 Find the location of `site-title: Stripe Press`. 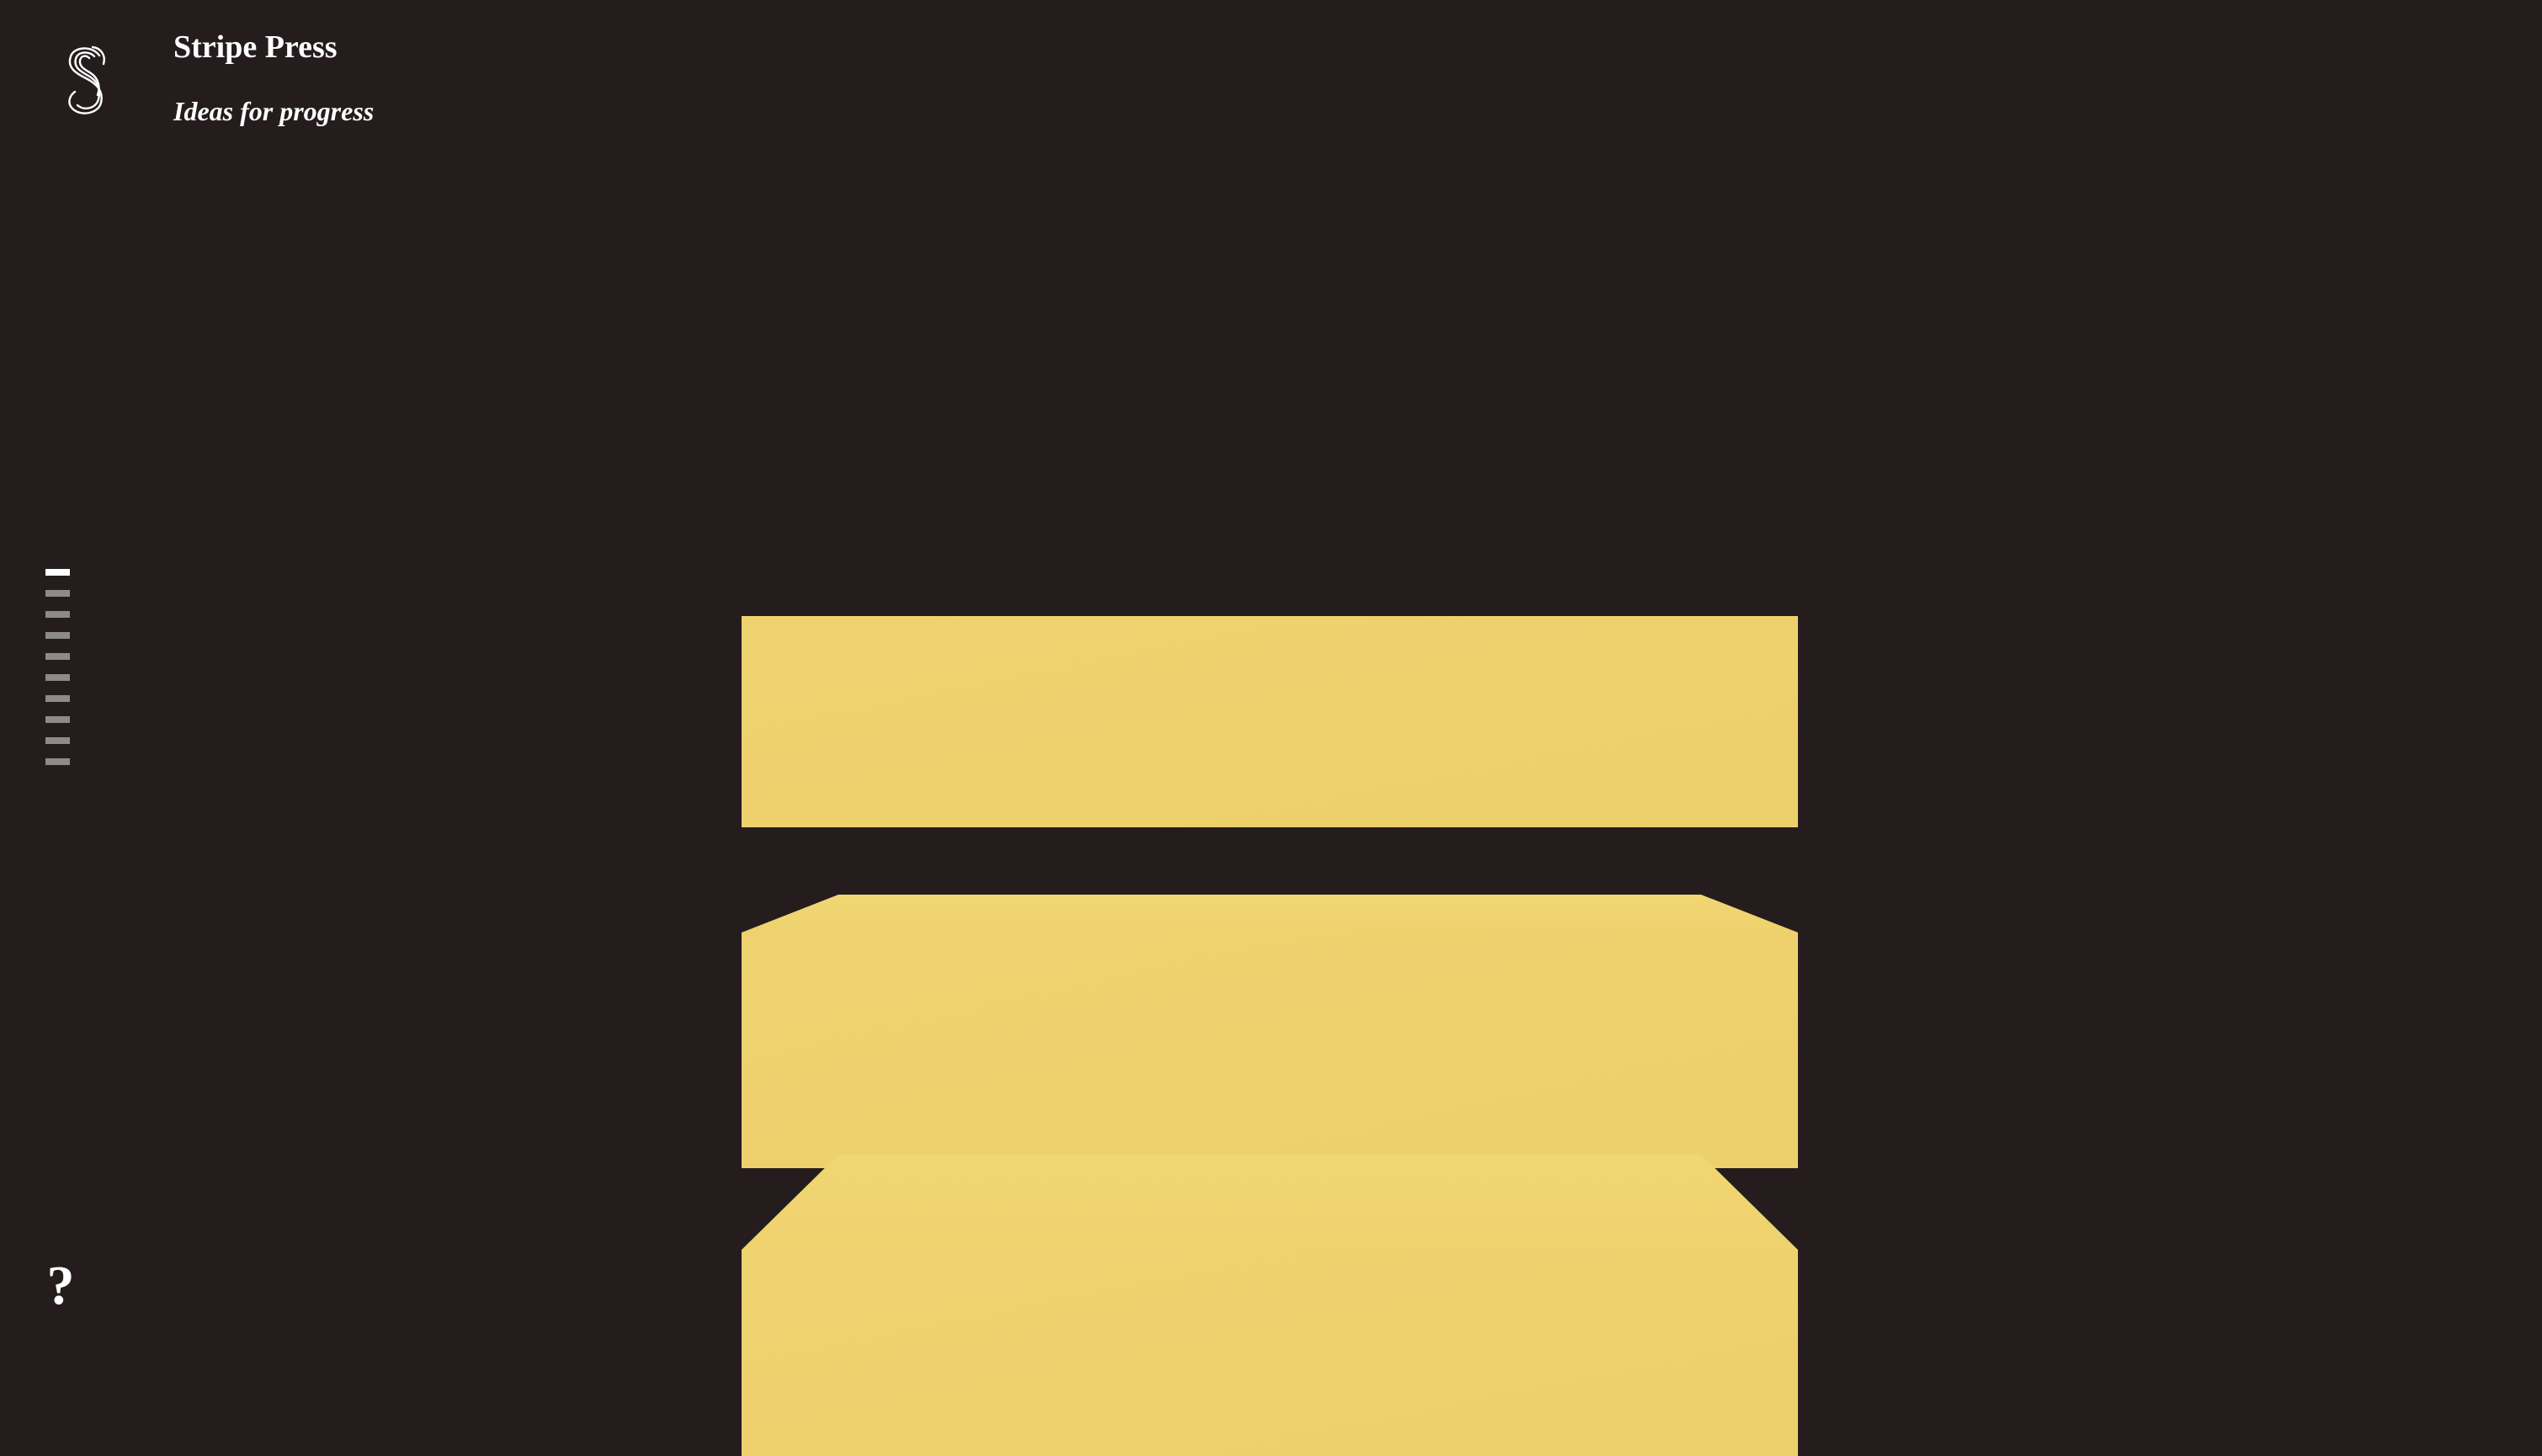

site-title: Stripe Press is located at coordinates (255, 47).